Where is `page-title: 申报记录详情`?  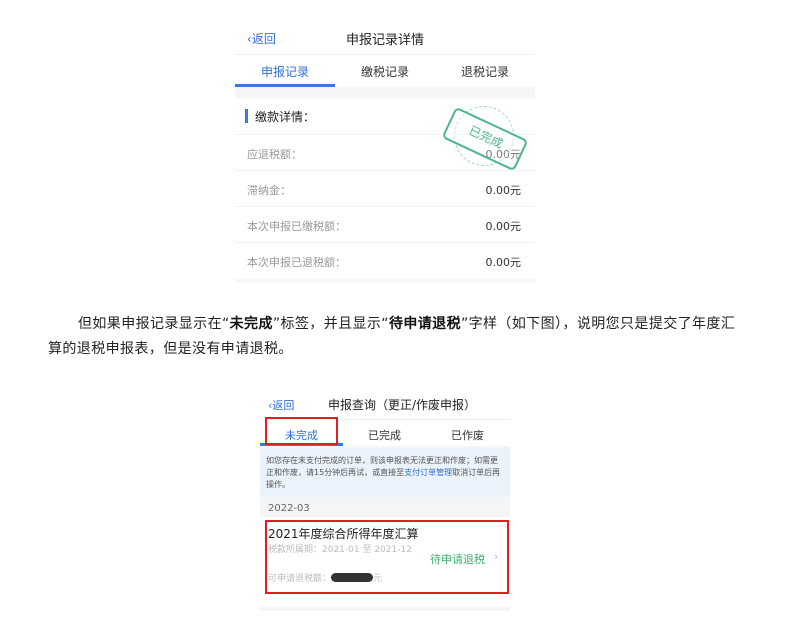 page-title: 申报记录详情 is located at coordinates (384, 40).